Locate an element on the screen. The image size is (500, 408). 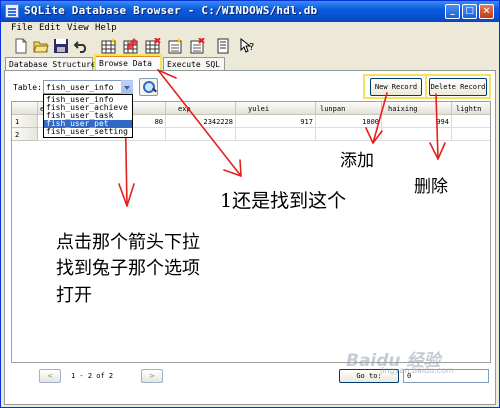
tab-database-structure: Database Structure is located at coordinates (50, 63).